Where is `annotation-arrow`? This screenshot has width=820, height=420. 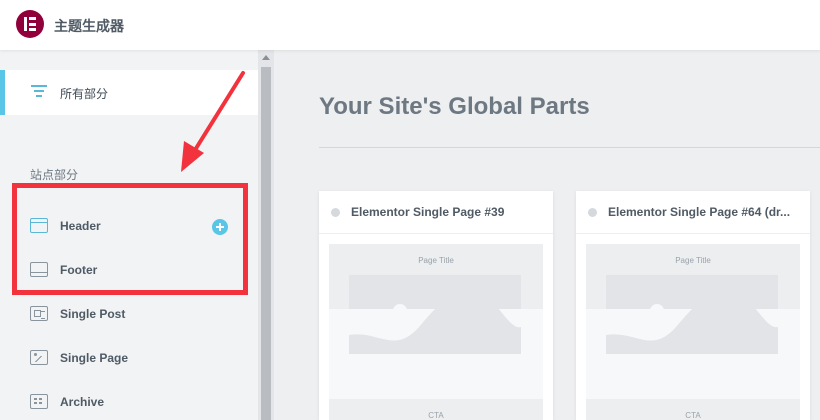 annotation-arrow is located at coordinates (213, 121).